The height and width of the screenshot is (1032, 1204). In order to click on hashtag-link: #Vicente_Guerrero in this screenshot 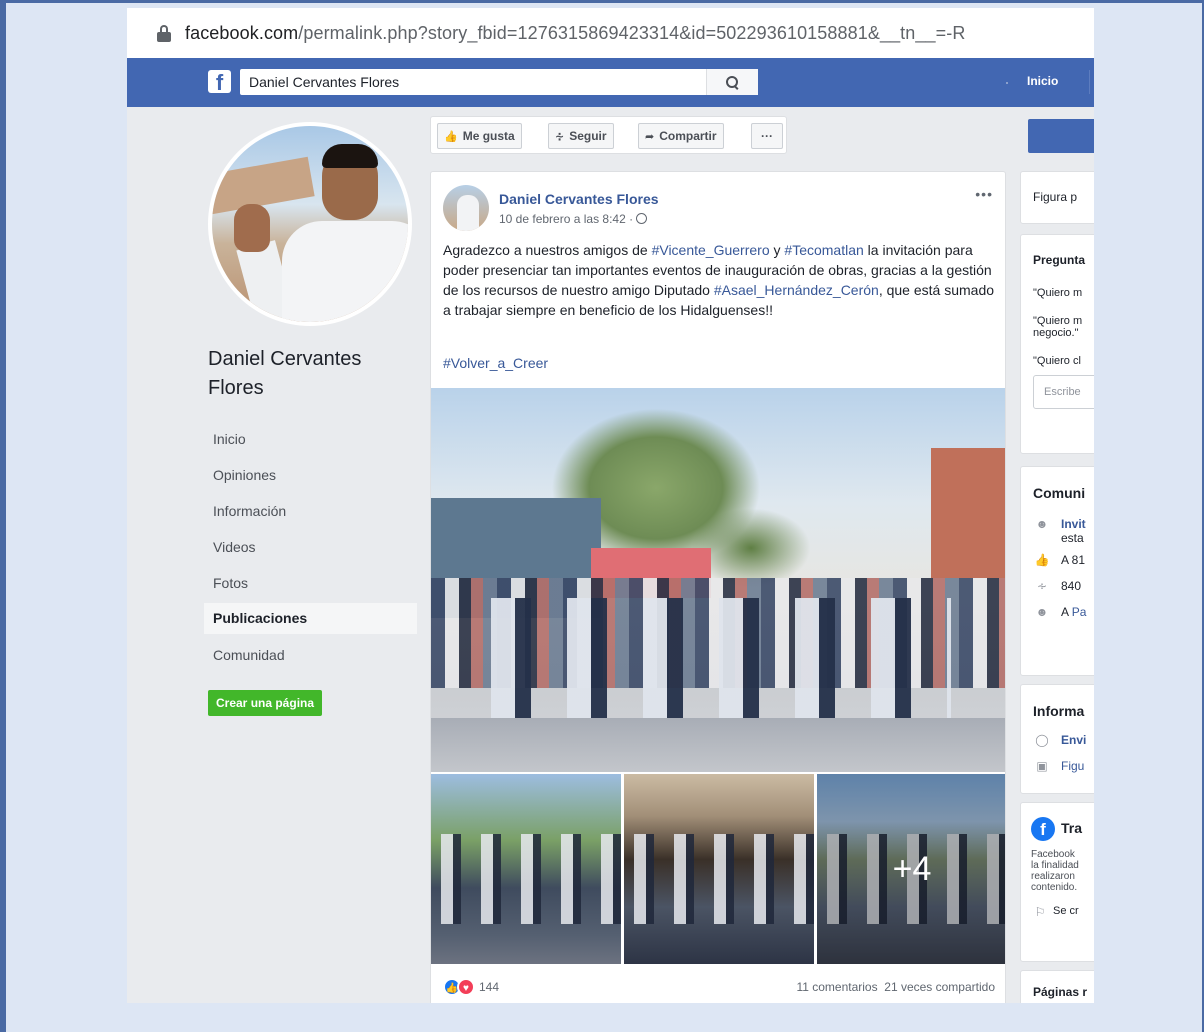, I will do `click(711, 250)`.